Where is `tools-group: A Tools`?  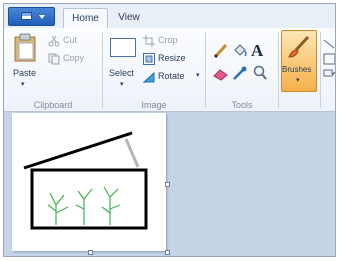 tools-group: A Tools is located at coordinates (242, 69).